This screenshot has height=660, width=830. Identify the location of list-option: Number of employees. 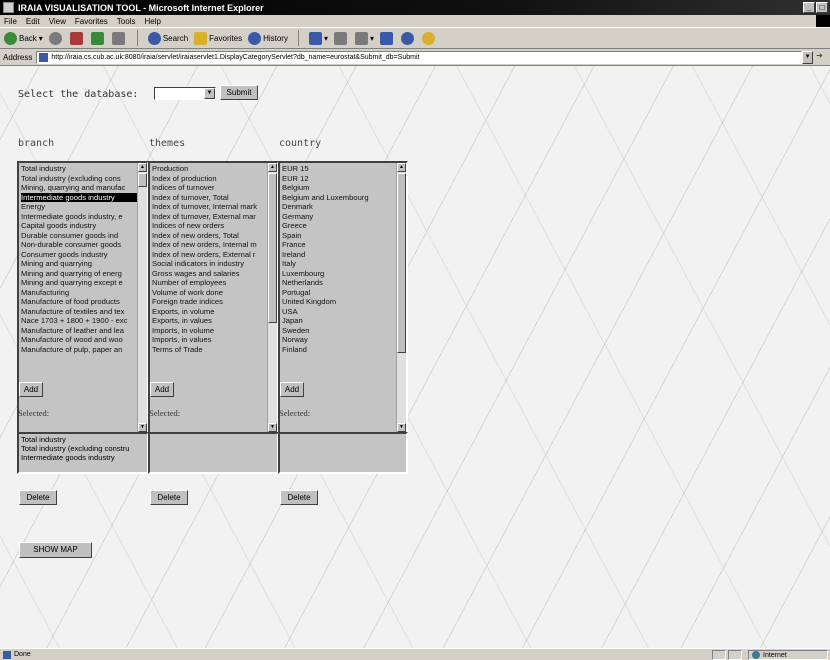
(213, 283).